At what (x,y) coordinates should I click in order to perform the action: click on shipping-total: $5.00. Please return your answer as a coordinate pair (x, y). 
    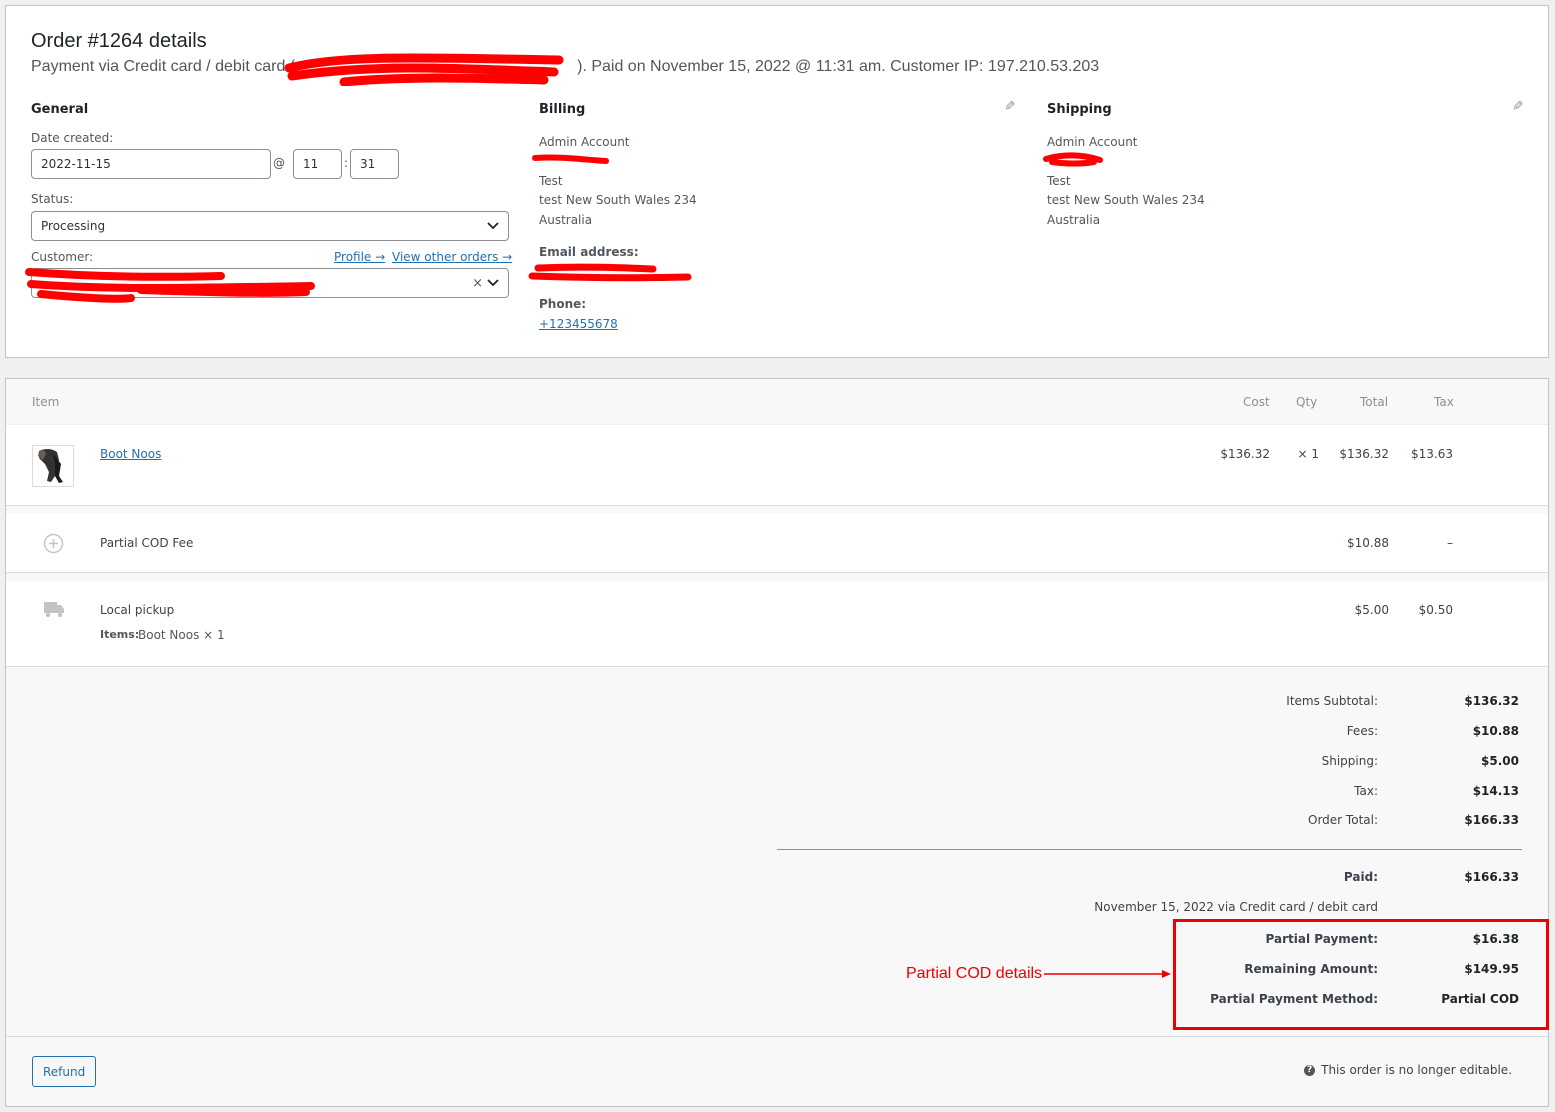
    Looking at the image, I should click on (1371, 610).